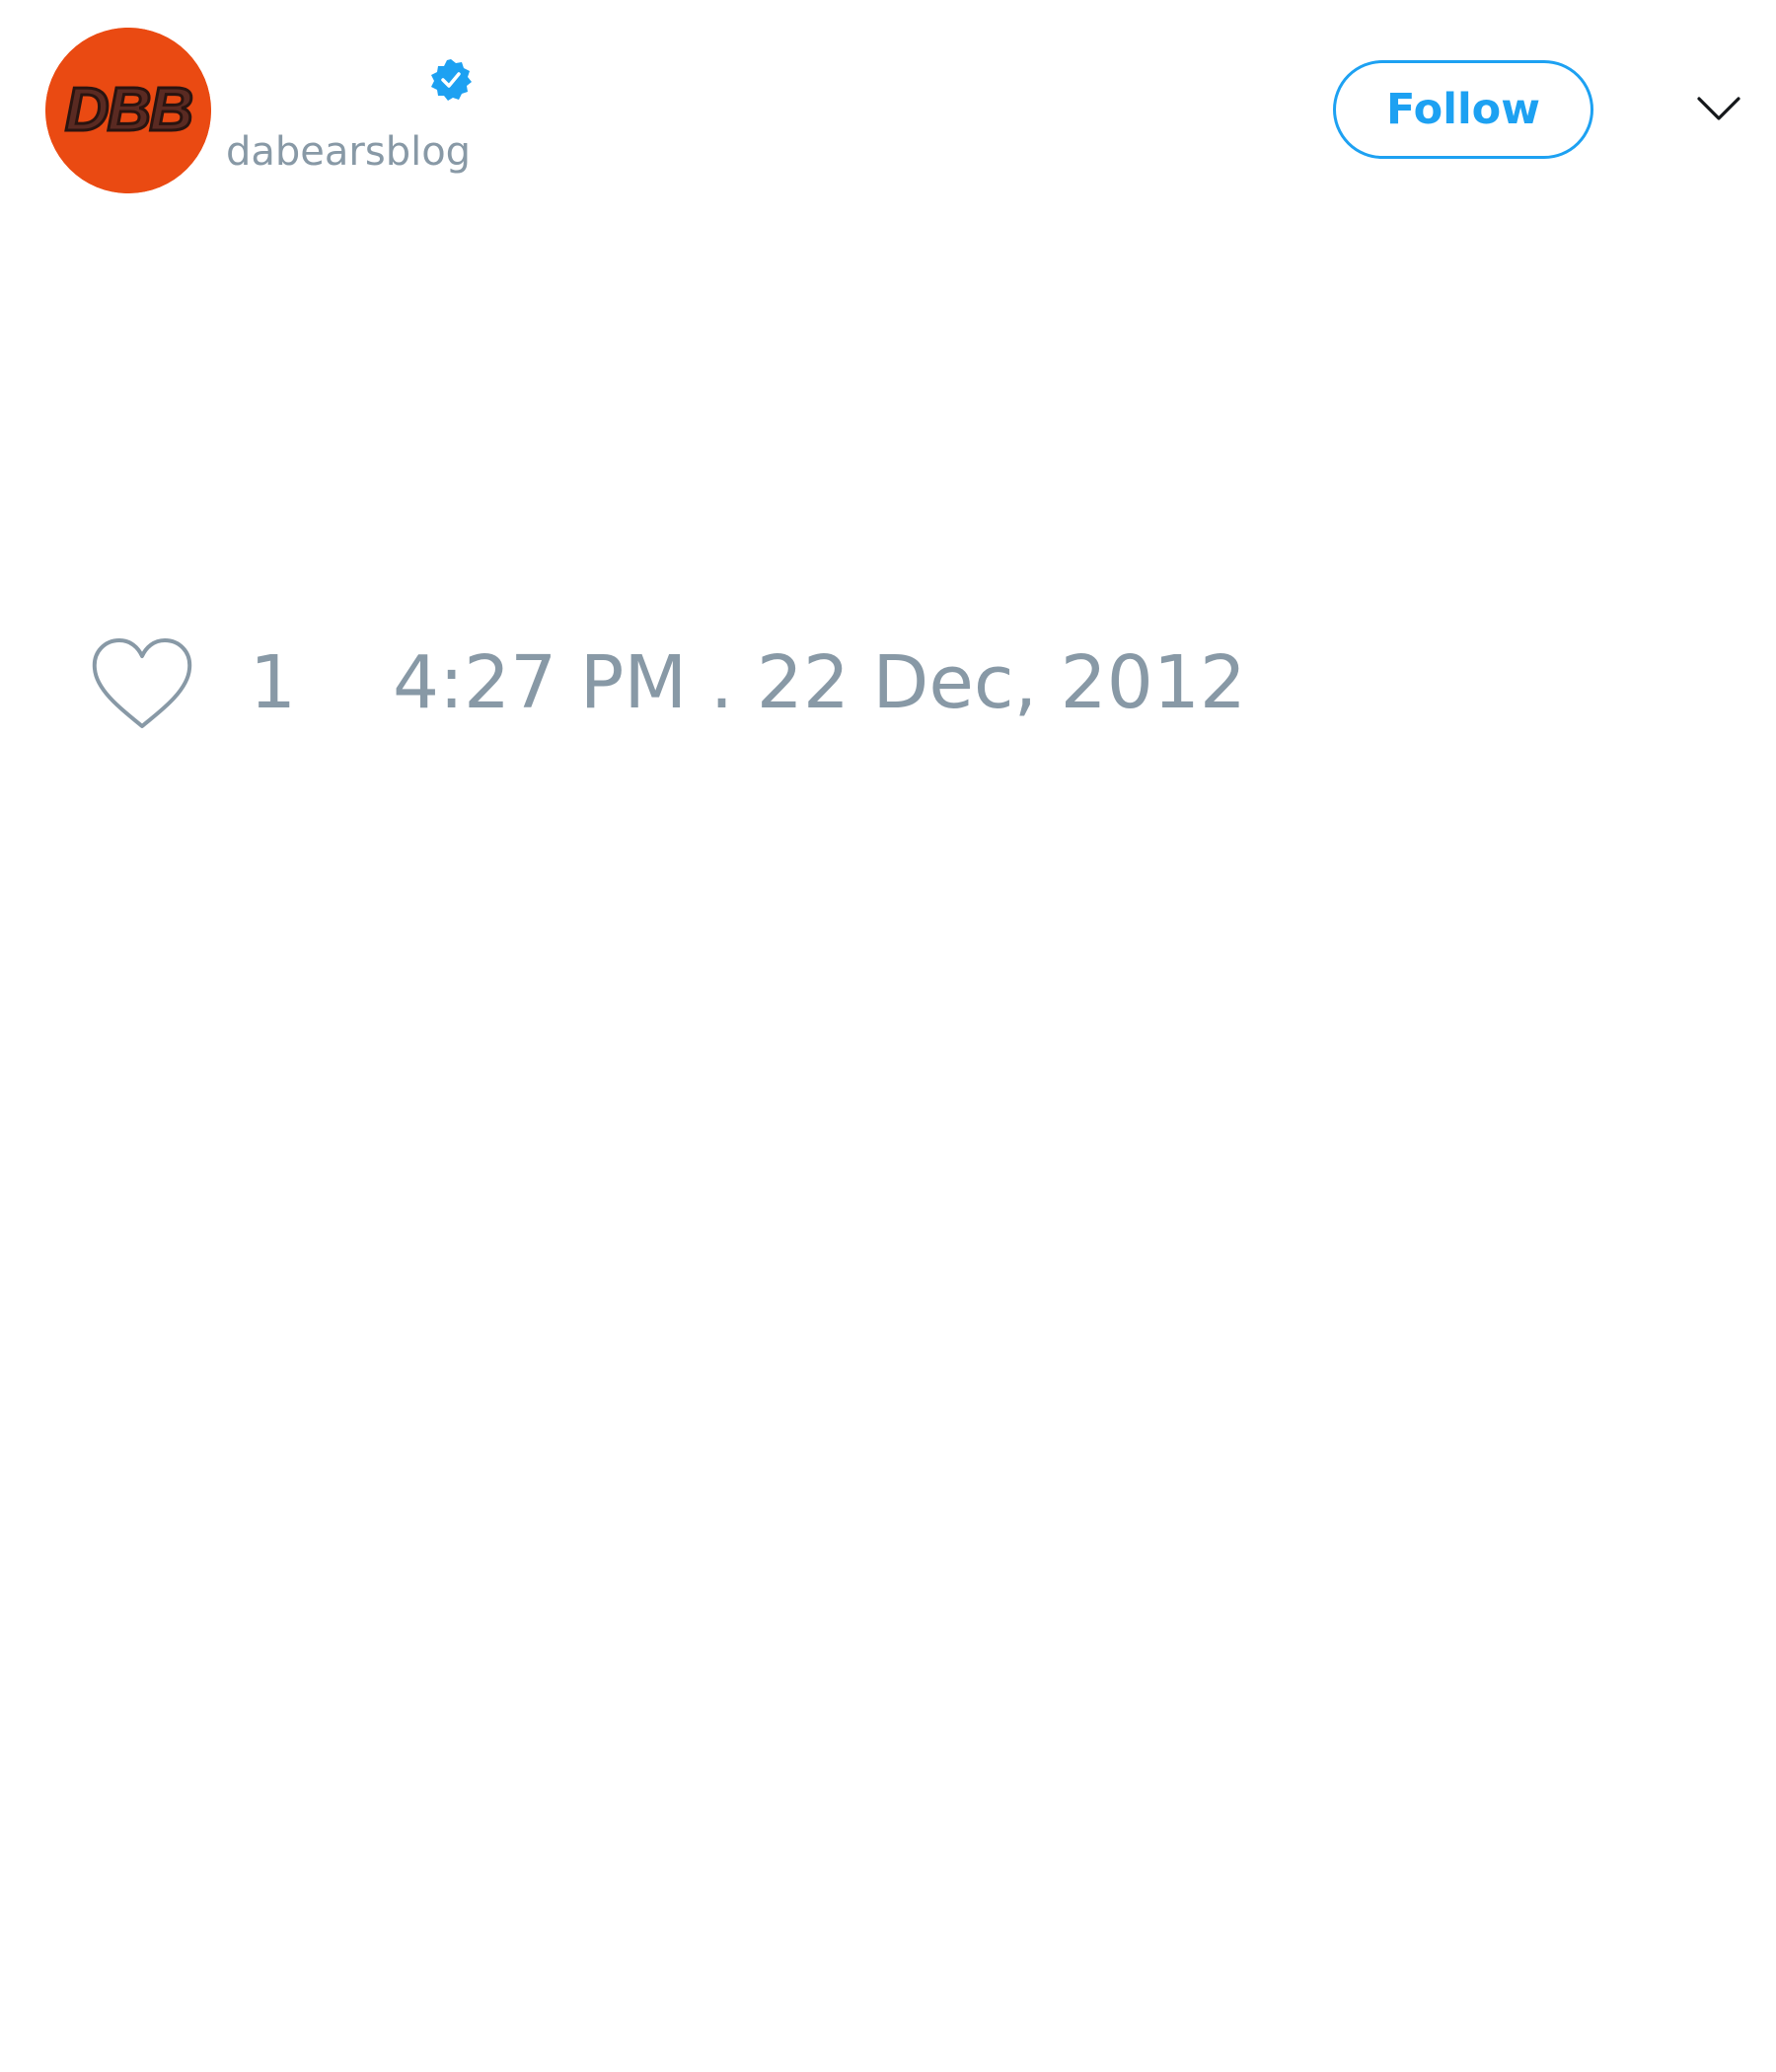 The height and width of the screenshot is (2072, 1776). I want to click on heart-icon, so click(142, 684).